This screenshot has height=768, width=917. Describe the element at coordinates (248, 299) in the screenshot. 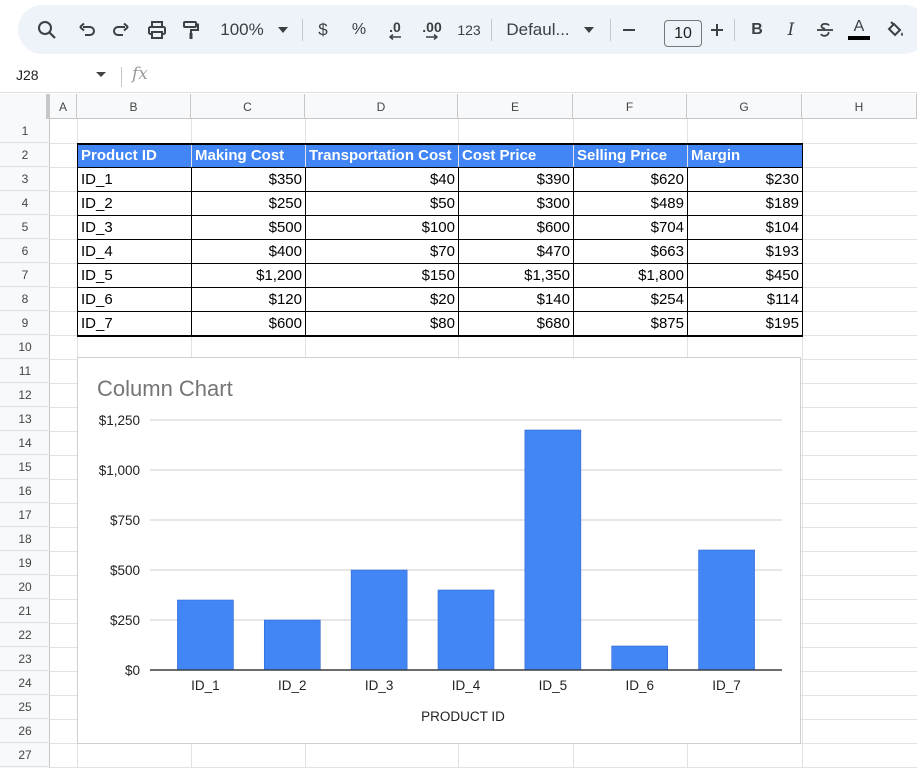

I see `table-cell: $120` at that location.